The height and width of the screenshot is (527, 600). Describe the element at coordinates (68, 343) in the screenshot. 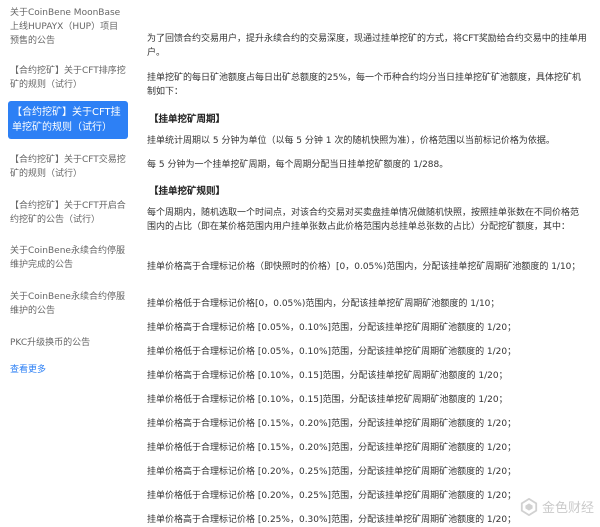

I see `sidebar-item-pkc-upgrade: PKC升级换币的公告` at that location.